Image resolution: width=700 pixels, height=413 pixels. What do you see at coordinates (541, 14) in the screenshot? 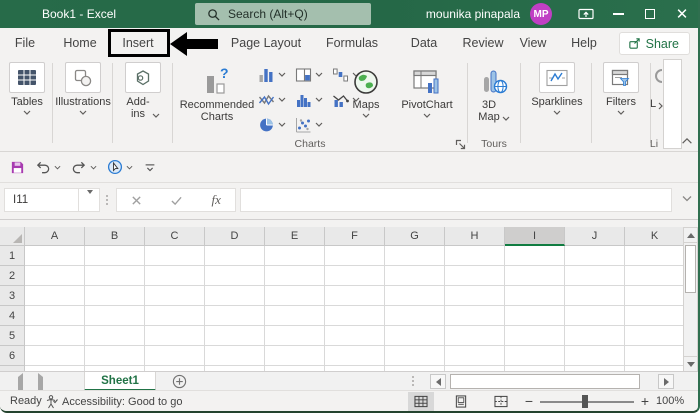
I see `avatar: MP` at bounding box center [541, 14].